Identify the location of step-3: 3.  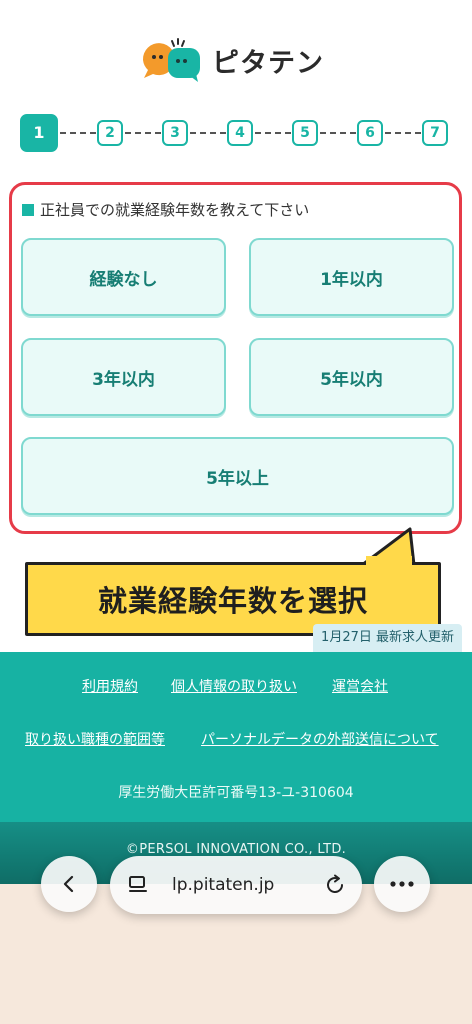
(175, 133).